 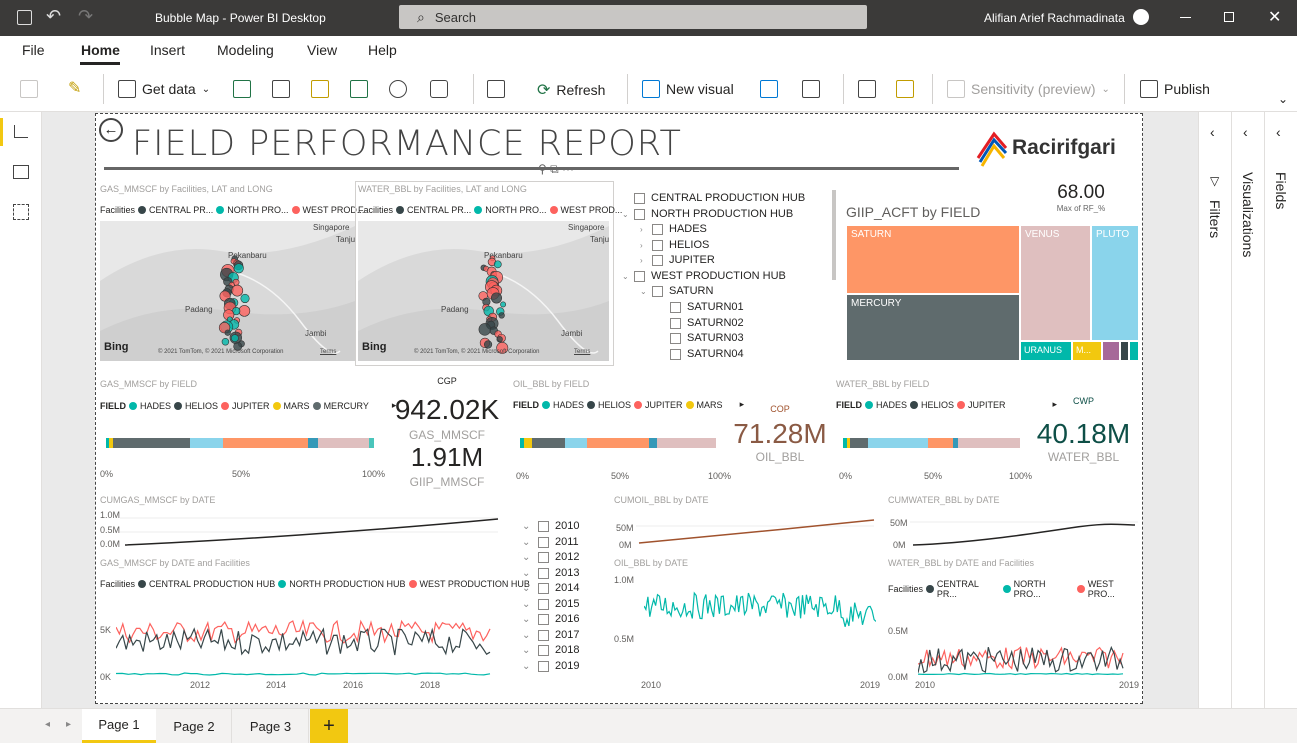 What do you see at coordinates (240, 443) in the screenshot?
I see `gas-stacked-bar` at bounding box center [240, 443].